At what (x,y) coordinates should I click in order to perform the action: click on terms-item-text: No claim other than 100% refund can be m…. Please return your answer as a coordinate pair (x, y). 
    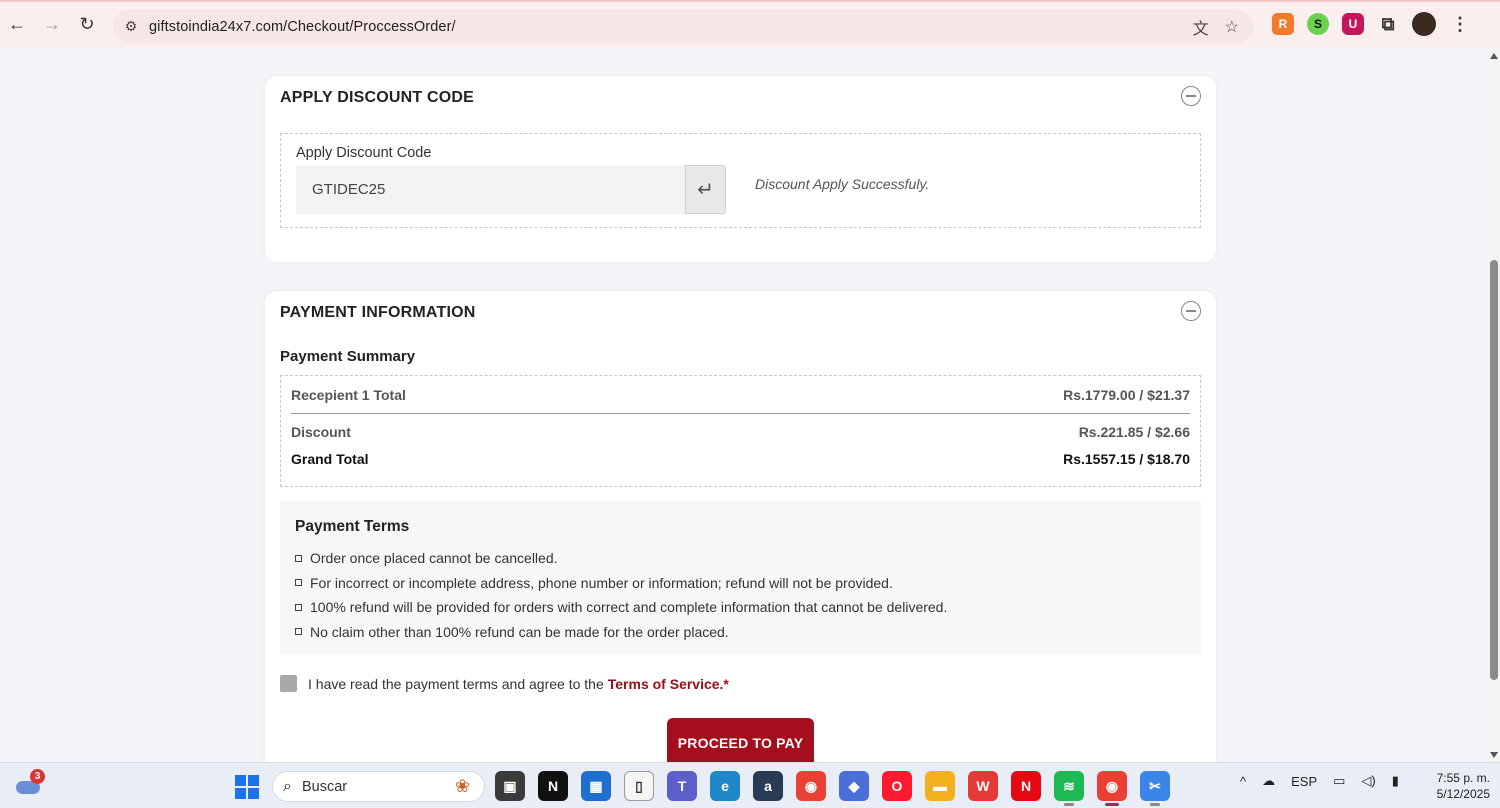
    Looking at the image, I should click on (519, 631).